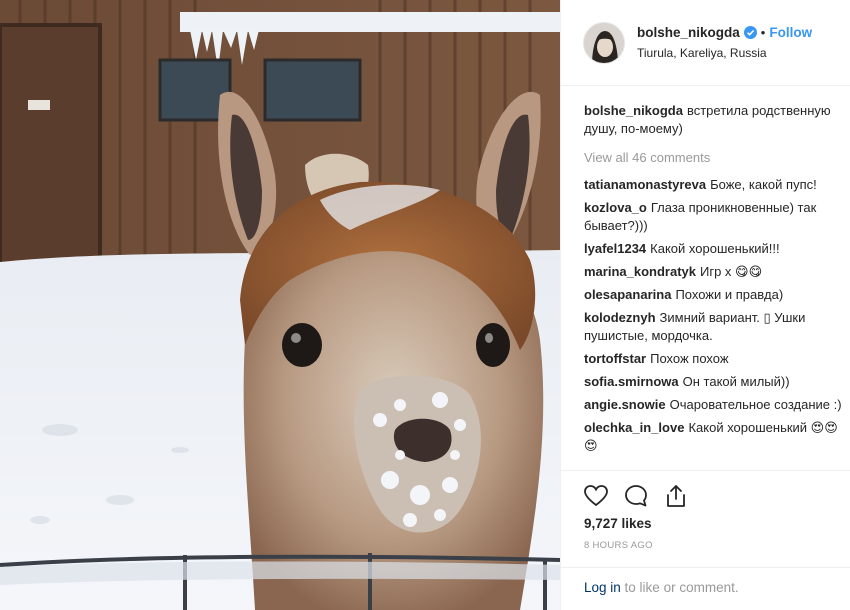 The height and width of the screenshot is (610, 850). I want to click on comment-username: tortoffstar, so click(615, 358).